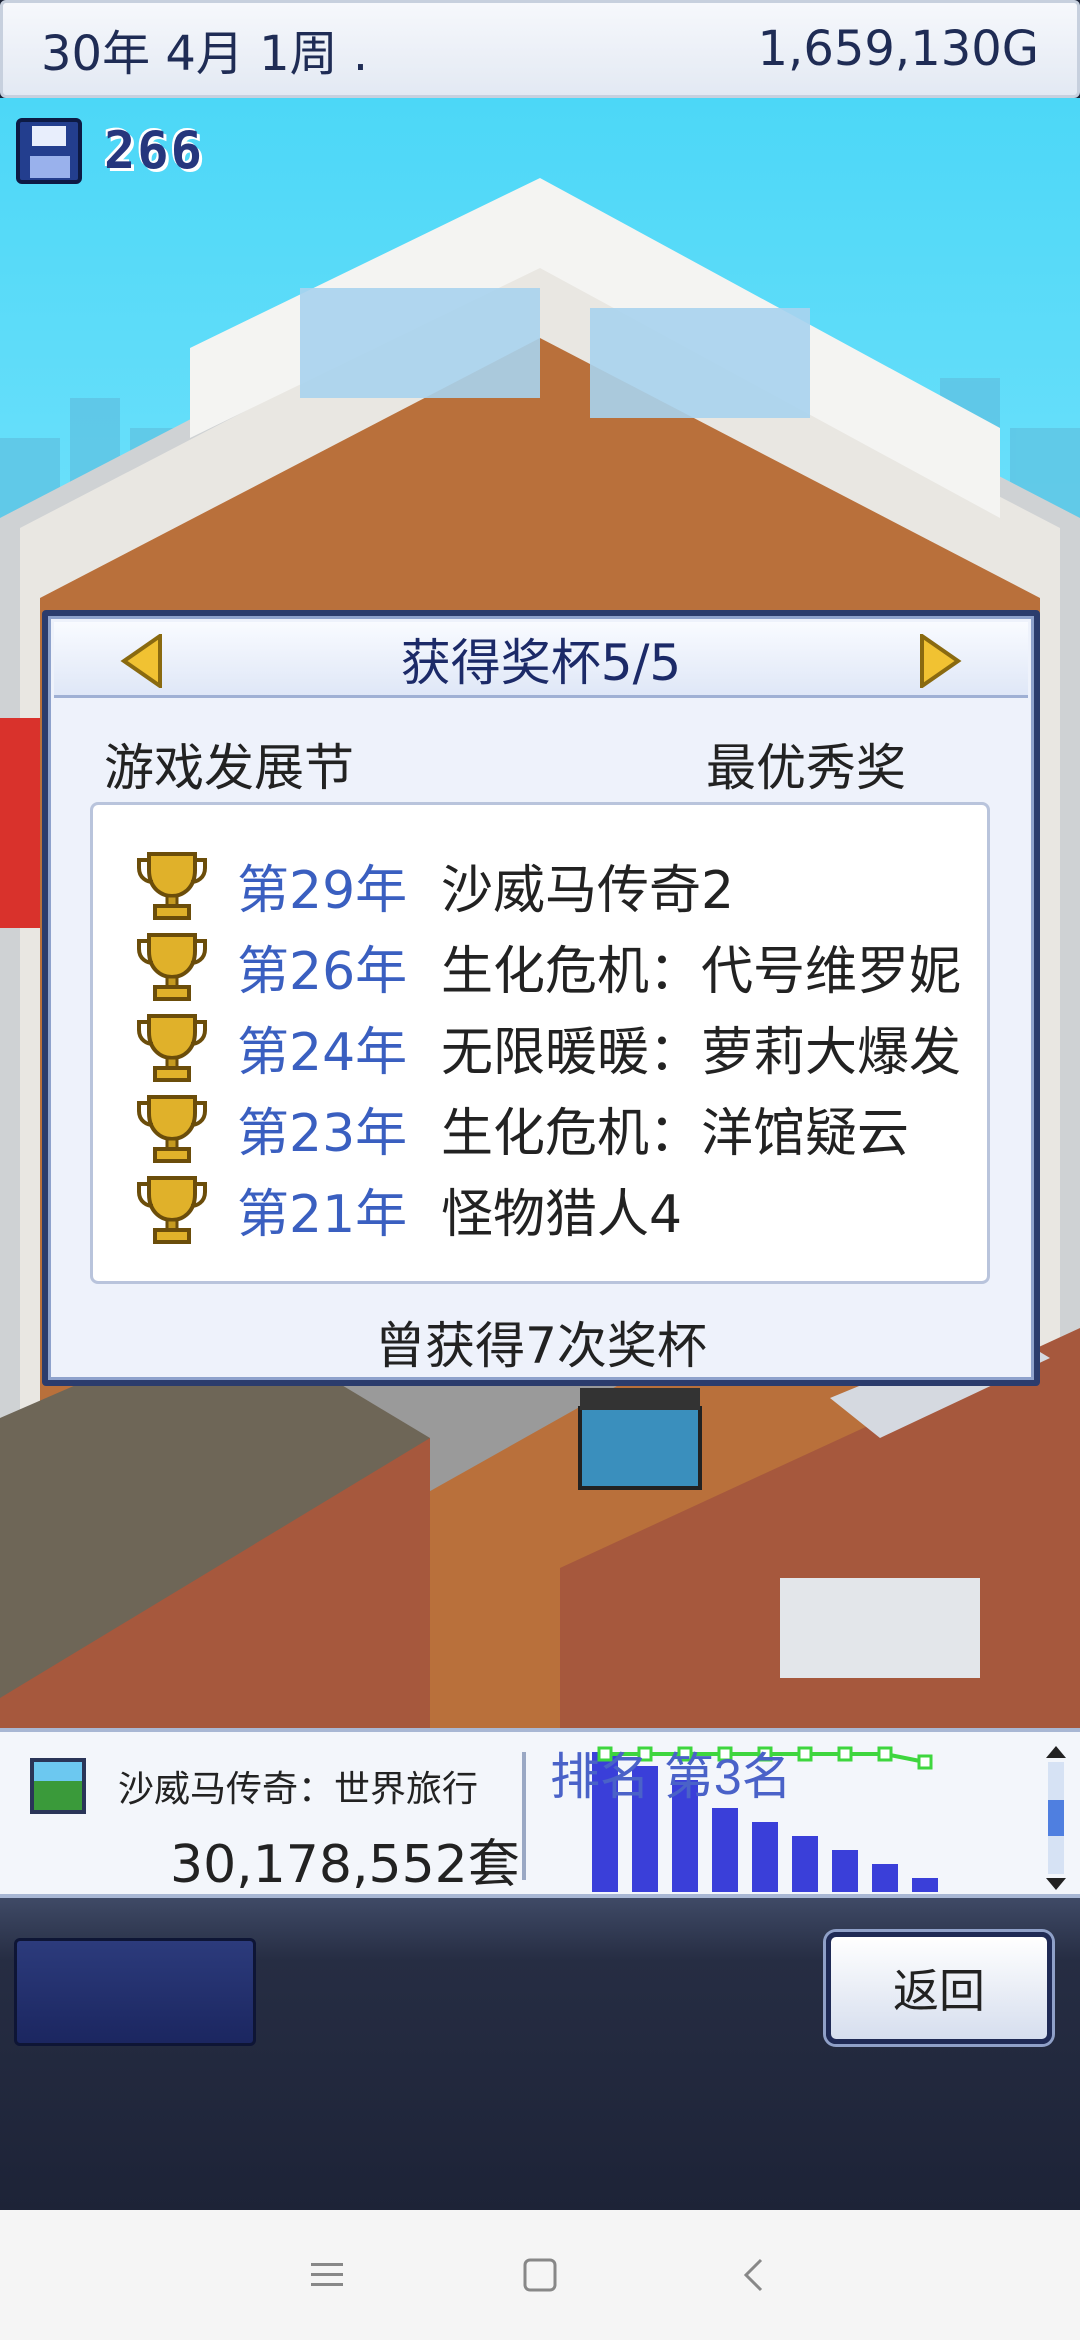 The height and width of the screenshot is (2340, 1080). What do you see at coordinates (701, 1053) in the screenshot?
I see `trophy-game-name: 无限暖暖：萝莉大爆发` at bounding box center [701, 1053].